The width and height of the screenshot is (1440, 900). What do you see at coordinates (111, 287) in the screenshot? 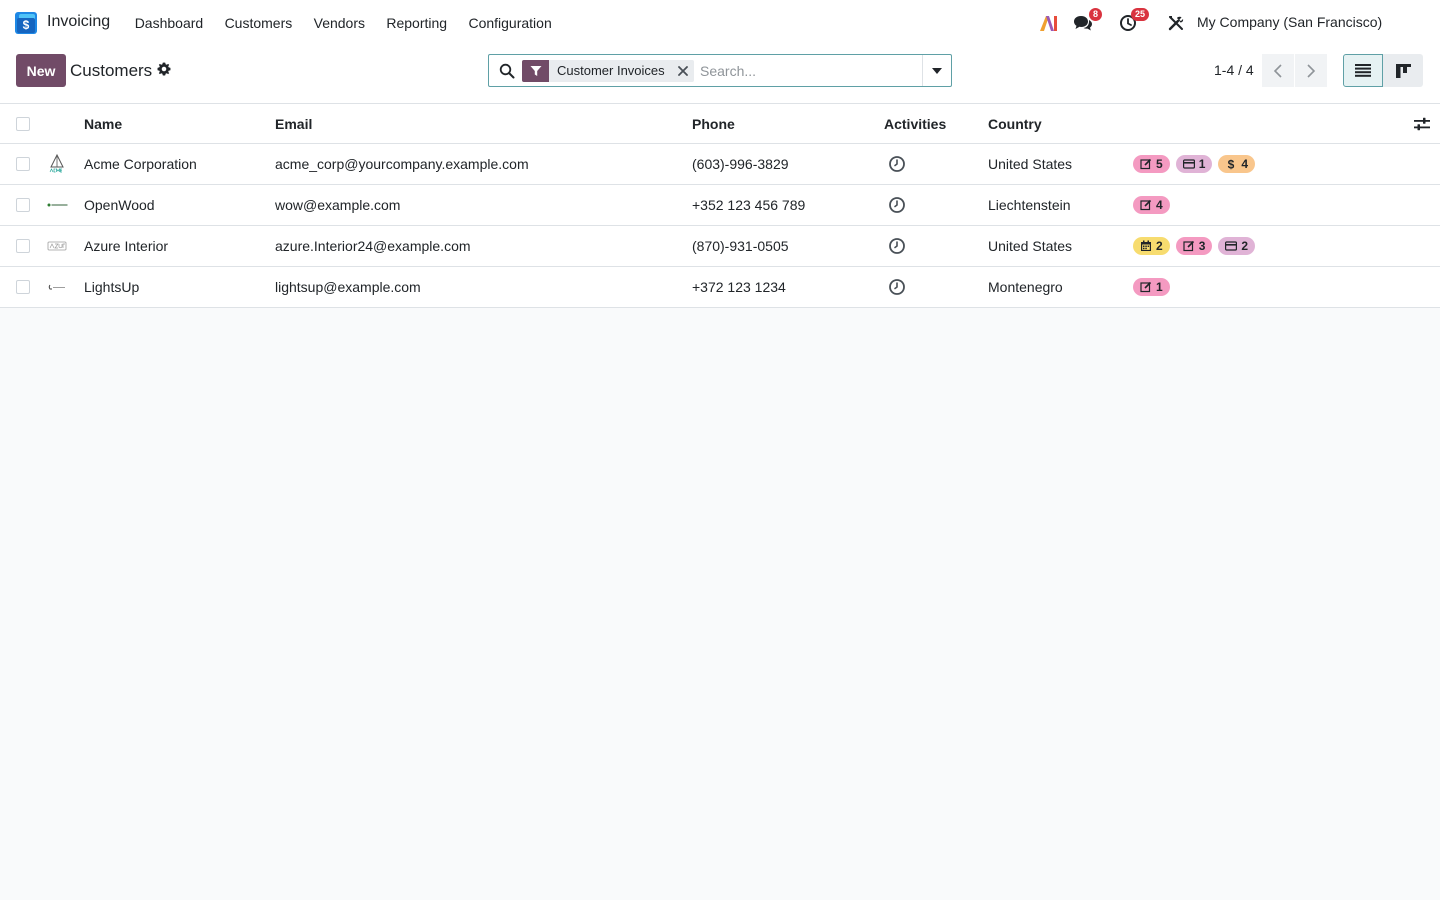
I see `customer-name: LightsUp` at bounding box center [111, 287].